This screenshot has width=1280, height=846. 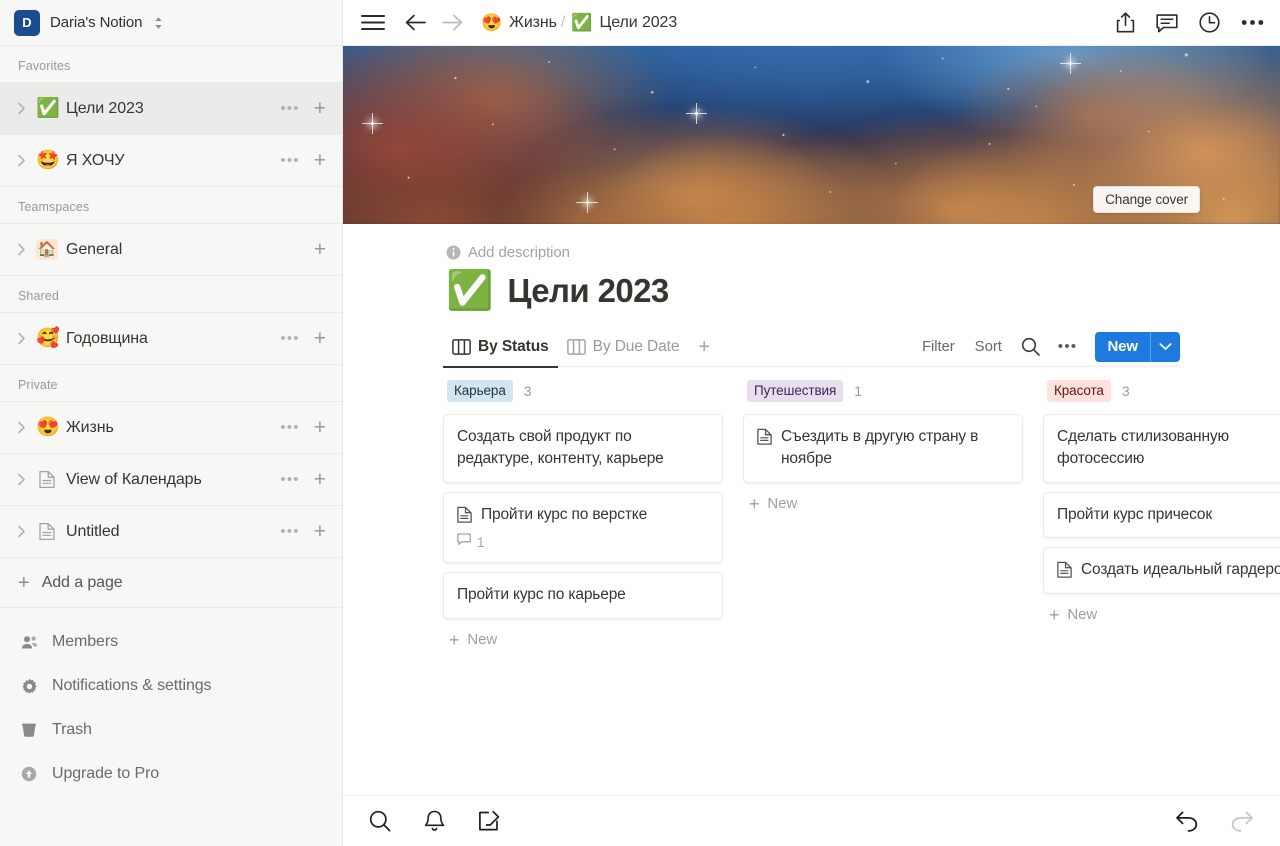 I want to click on undo-icon, so click(x=1187, y=821).